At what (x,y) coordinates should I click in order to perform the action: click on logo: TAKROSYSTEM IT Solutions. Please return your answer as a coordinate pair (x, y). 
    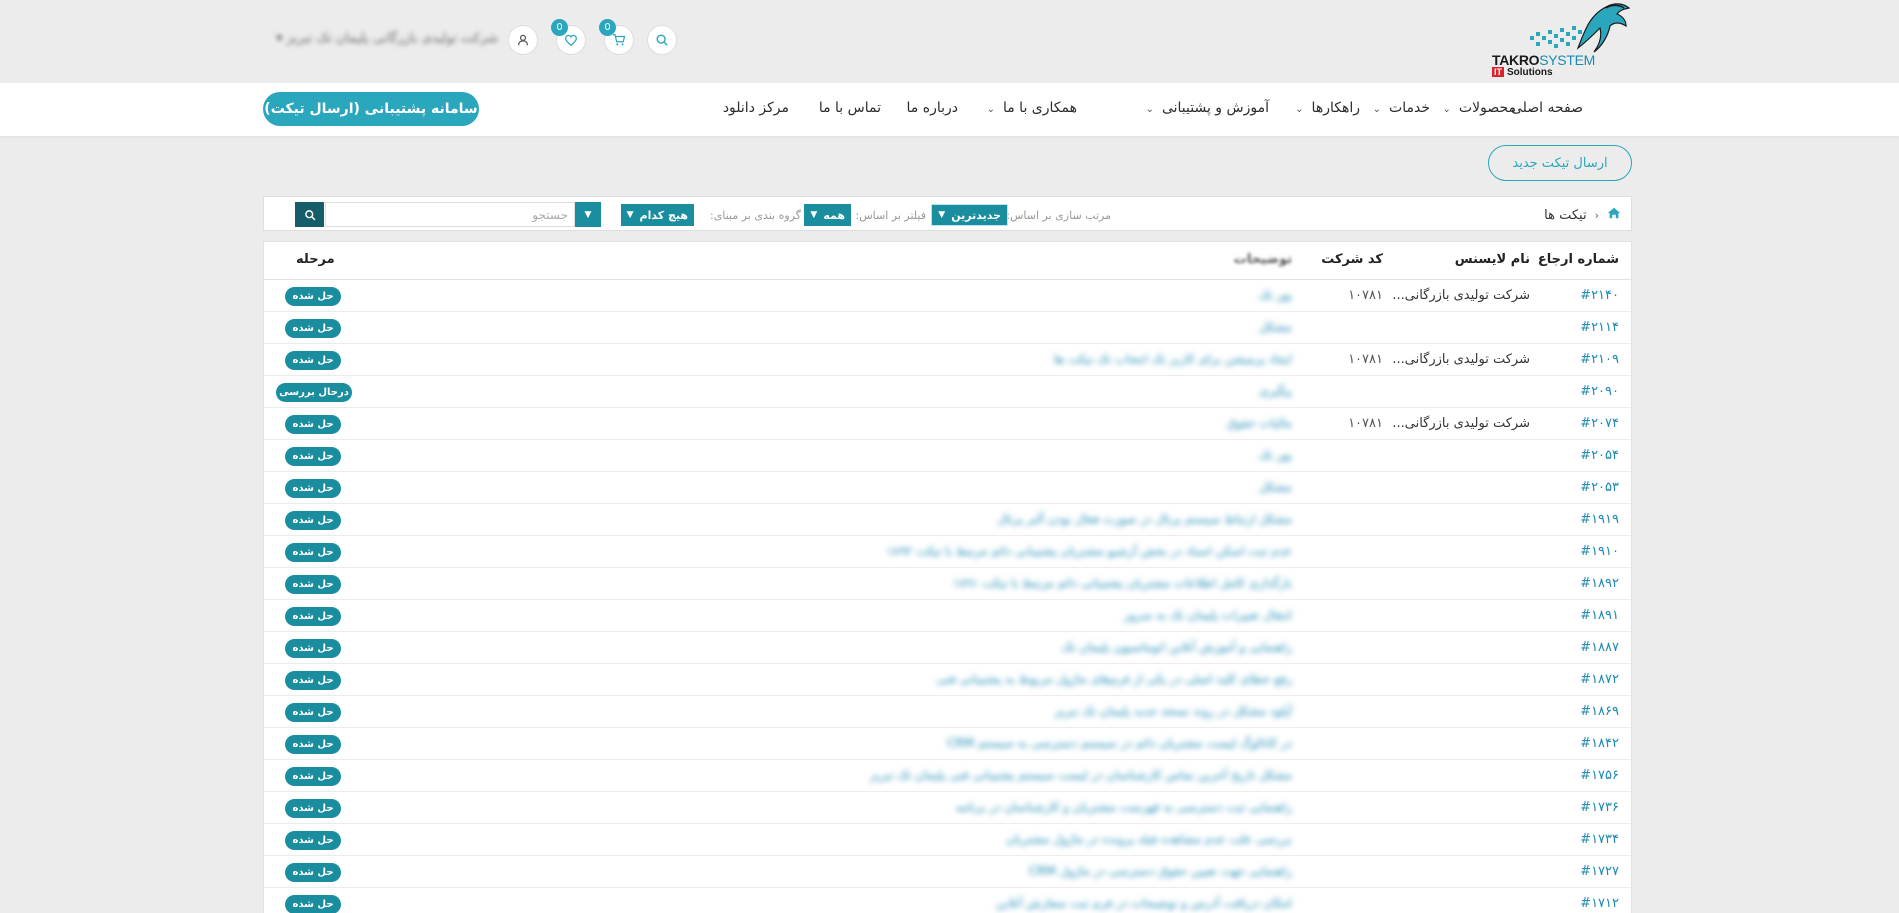
    Looking at the image, I should click on (1560, 41).